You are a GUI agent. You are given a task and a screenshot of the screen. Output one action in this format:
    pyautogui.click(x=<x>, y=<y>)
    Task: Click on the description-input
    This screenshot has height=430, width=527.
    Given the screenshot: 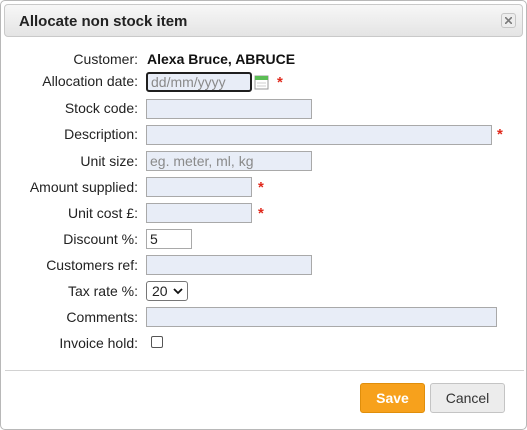 What is the action you would take?
    pyautogui.click(x=319, y=135)
    